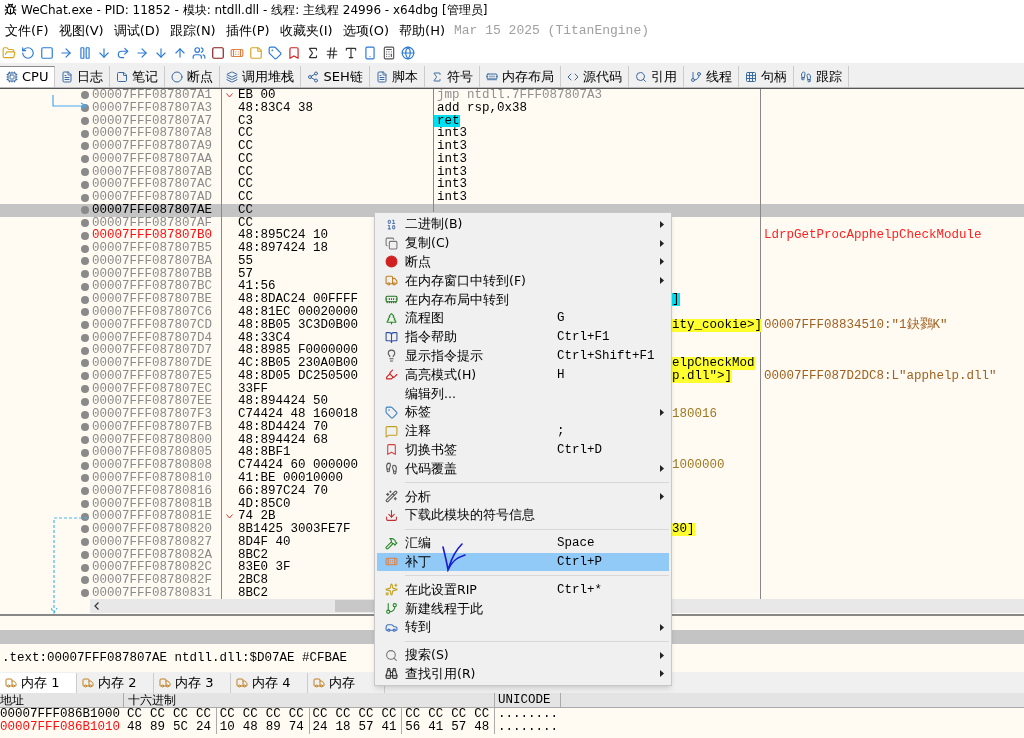 The height and width of the screenshot is (738, 1024). What do you see at coordinates (256, 287) in the screenshot?
I see `bytes-cell-text: 41:56` at bounding box center [256, 287].